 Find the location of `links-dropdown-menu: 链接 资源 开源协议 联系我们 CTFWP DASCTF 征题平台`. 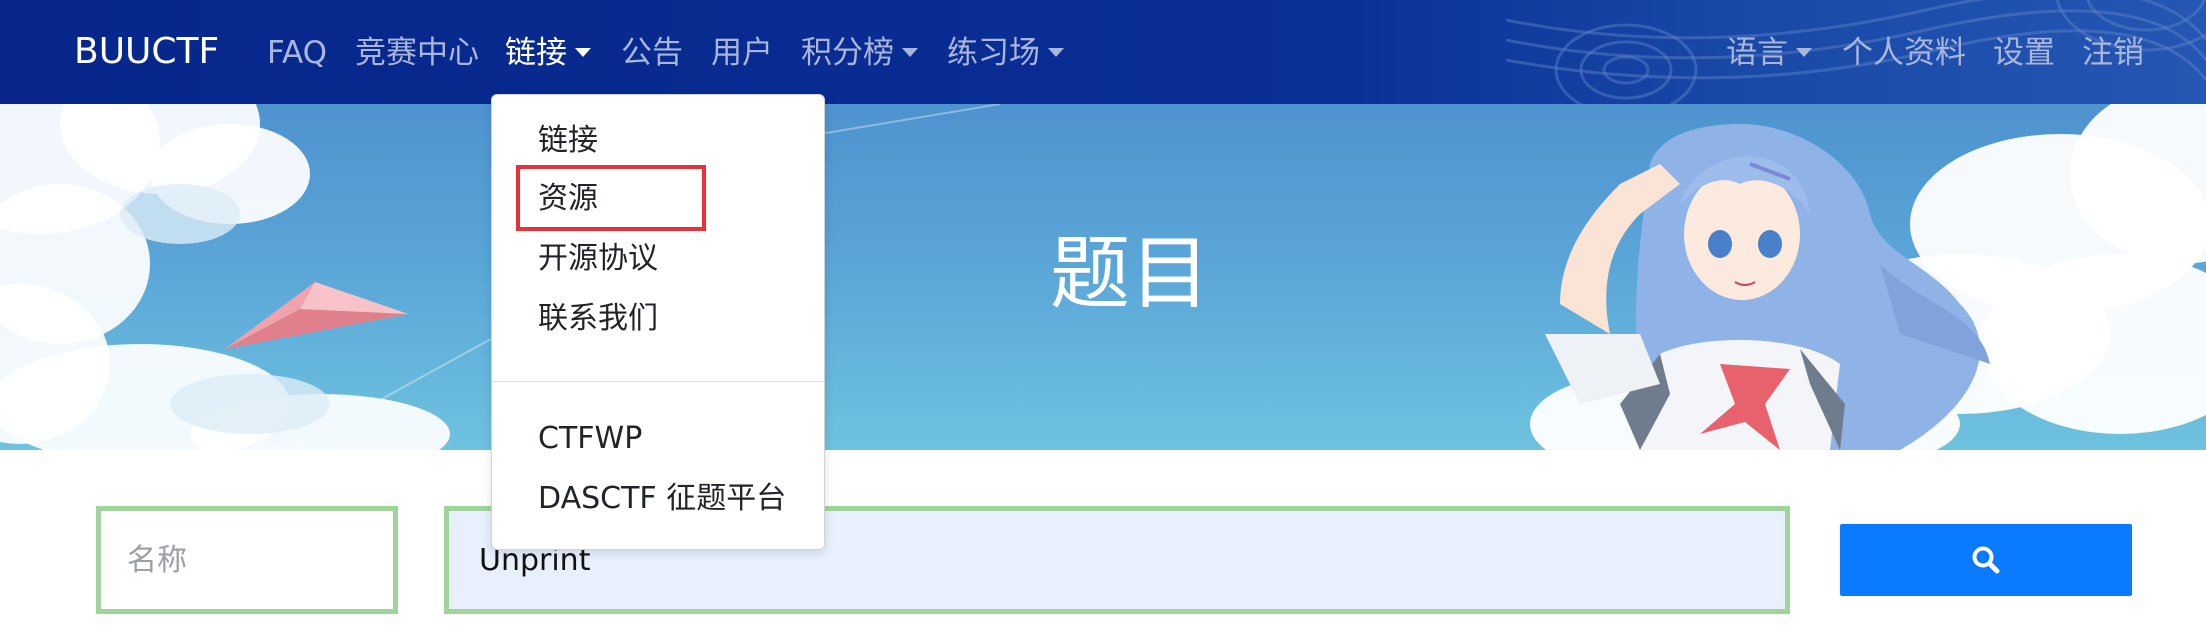

links-dropdown-menu: 链接 资源 开源协议 联系我们 CTFWP DASCTF 征题平台 is located at coordinates (658, 322).